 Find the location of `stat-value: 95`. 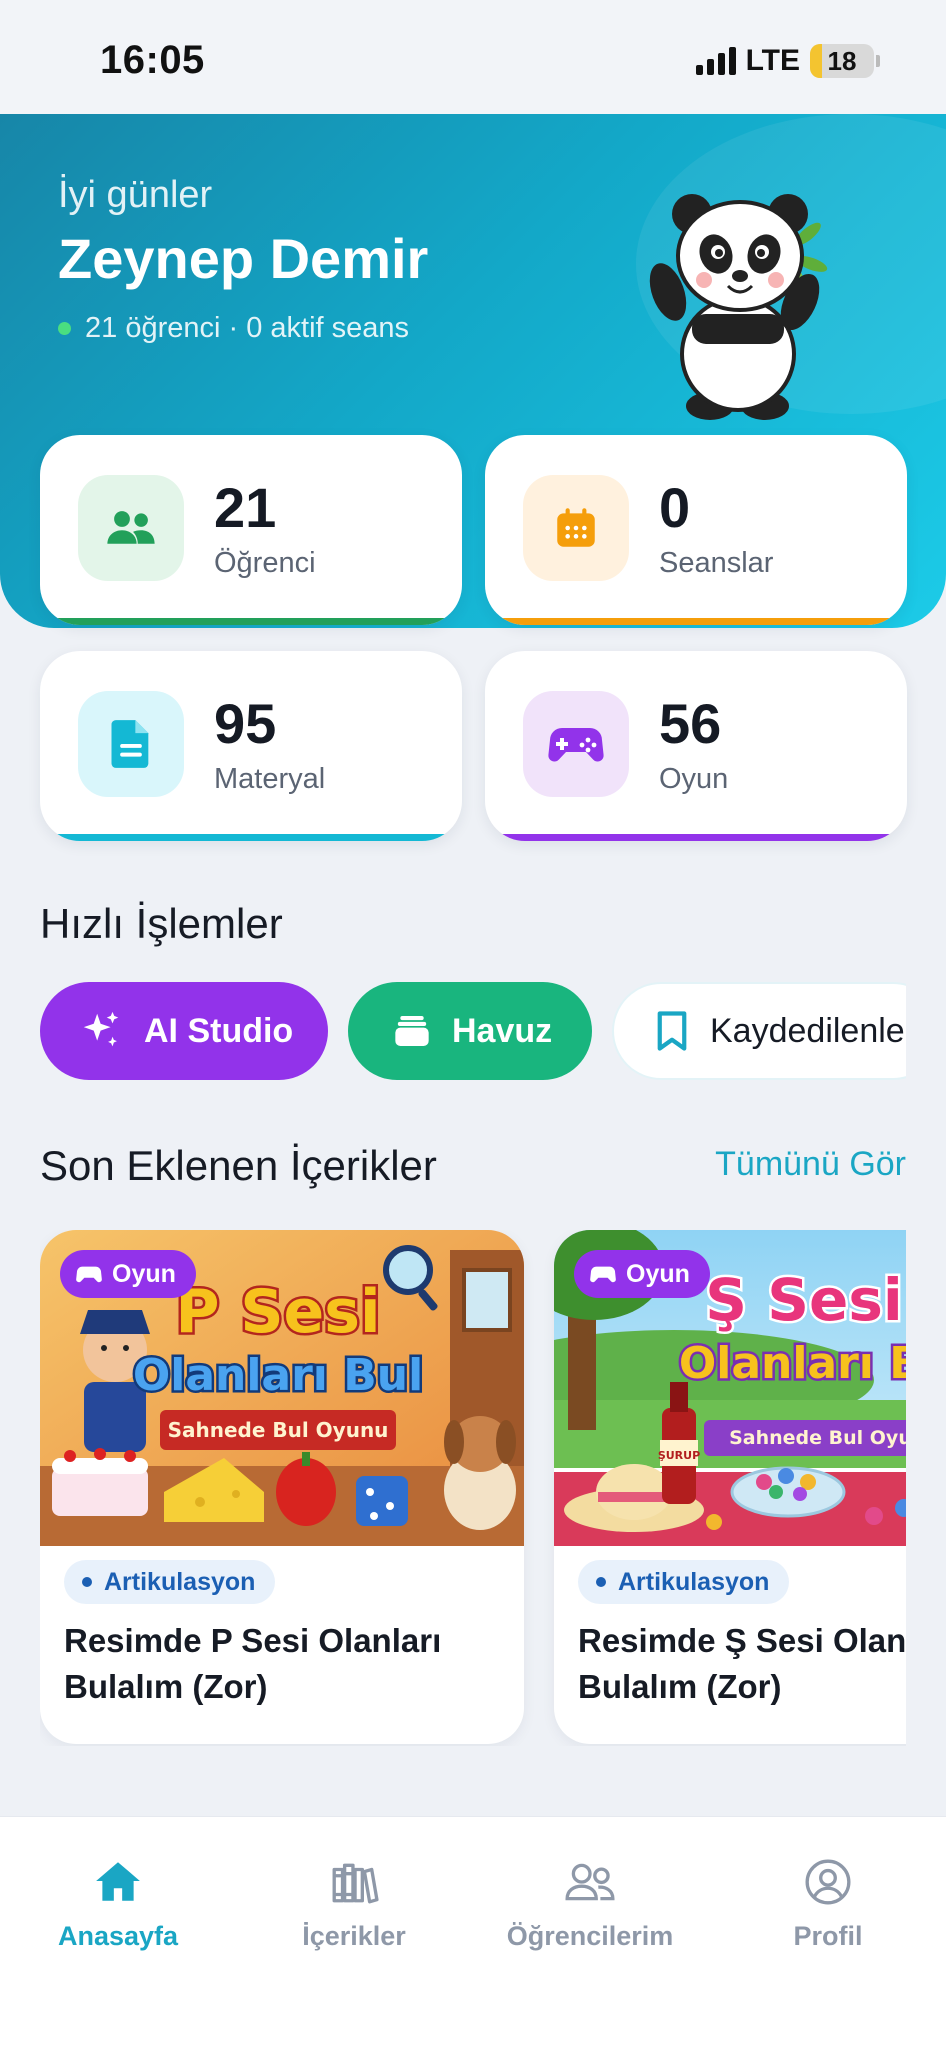

stat-value: 95 is located at coordinates (245, 723).